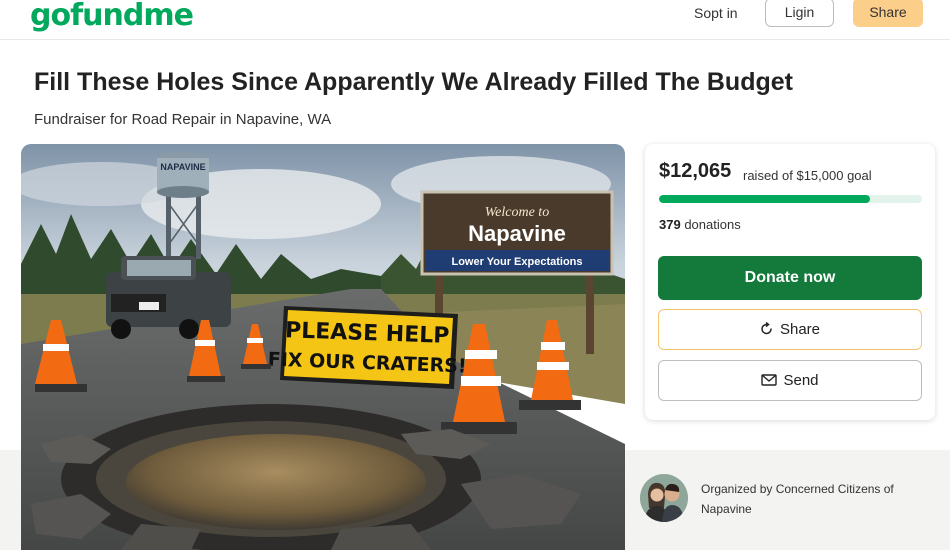 The image size is (950, 550). Describe the element at coordinates (664, 498) in the screenshot. I see `organizer-avatar` at that location.